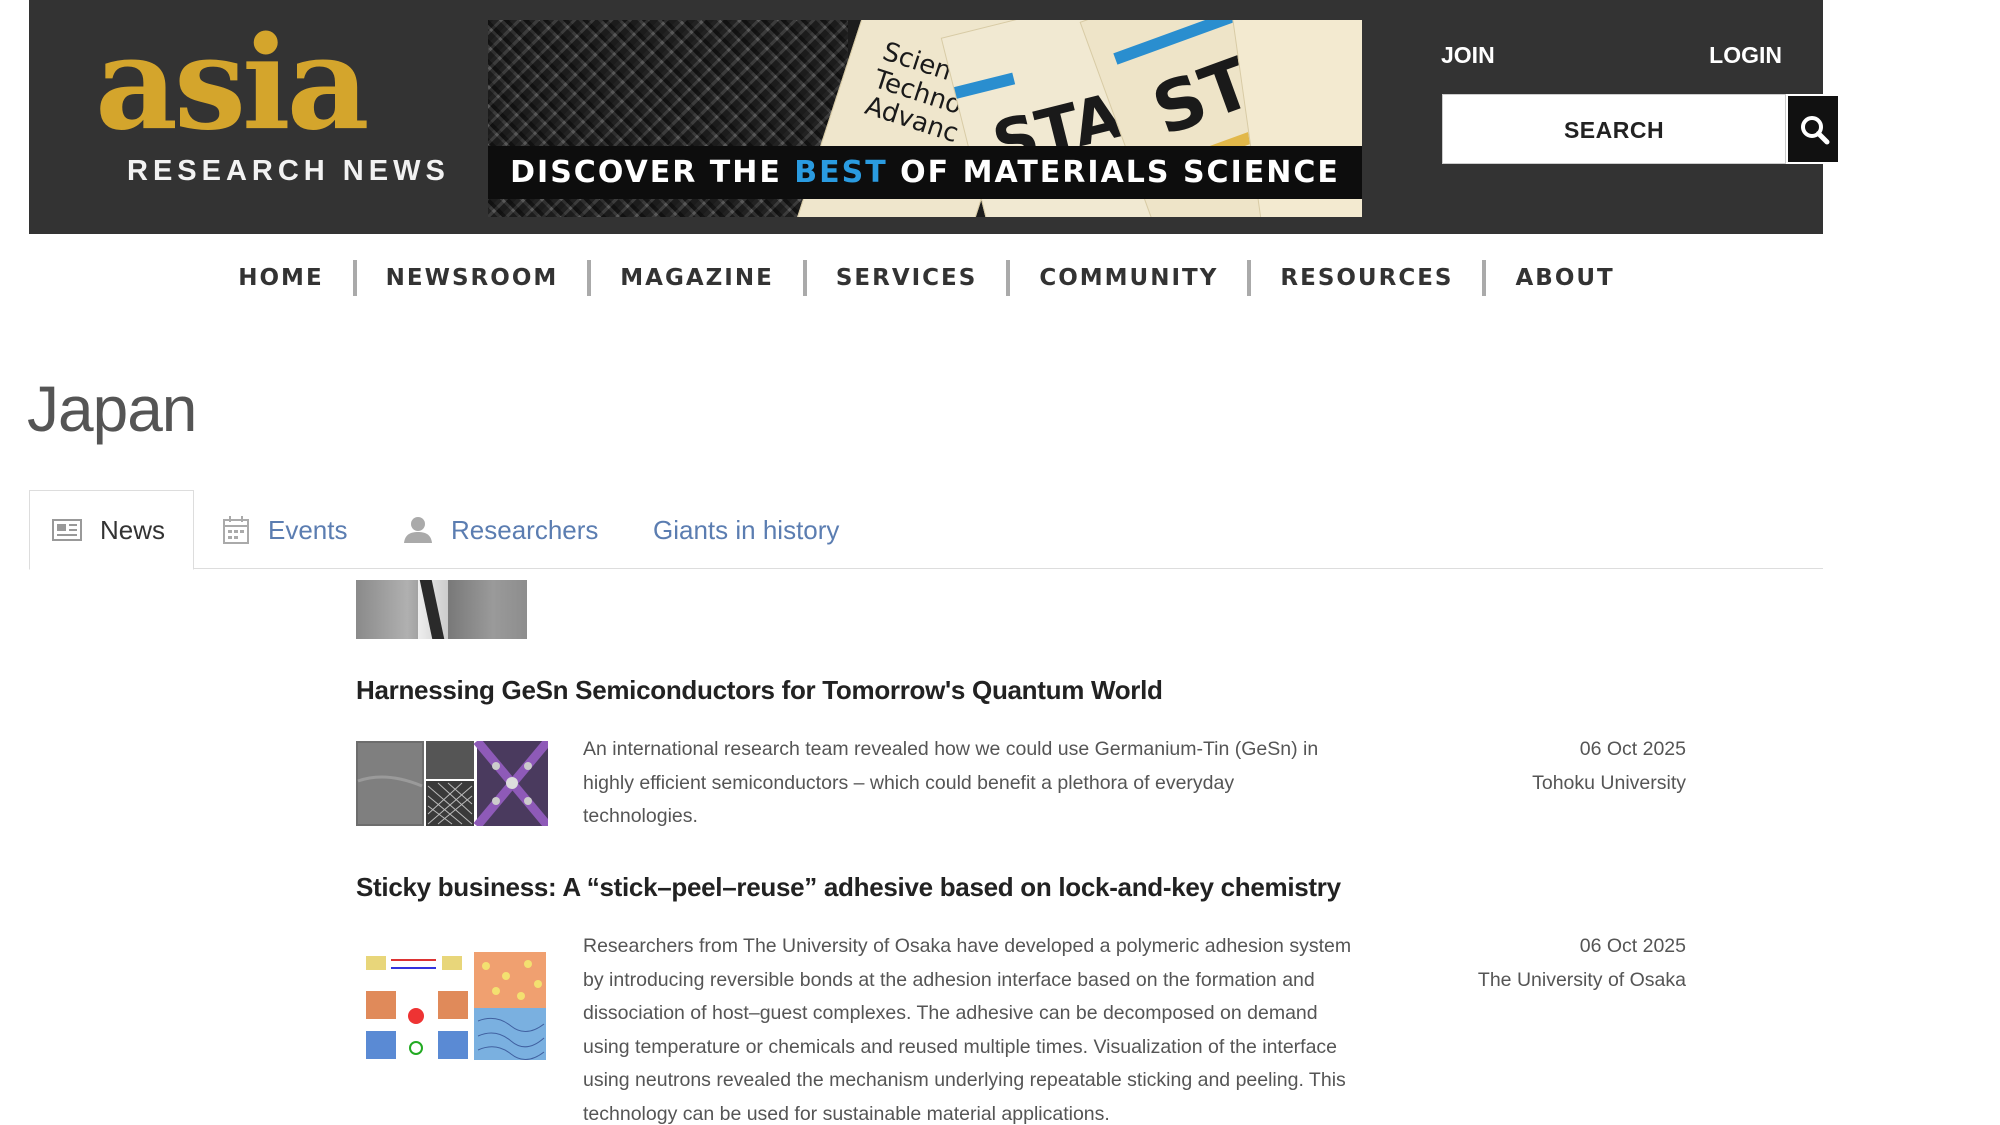 Image resolution: width=2000 pixels, height=1125 pixels. What do you see at coordinates (1366, 278) in the screenshot?
I see `nav-resources: RESOURCES` at bounding box center [1366, 278].